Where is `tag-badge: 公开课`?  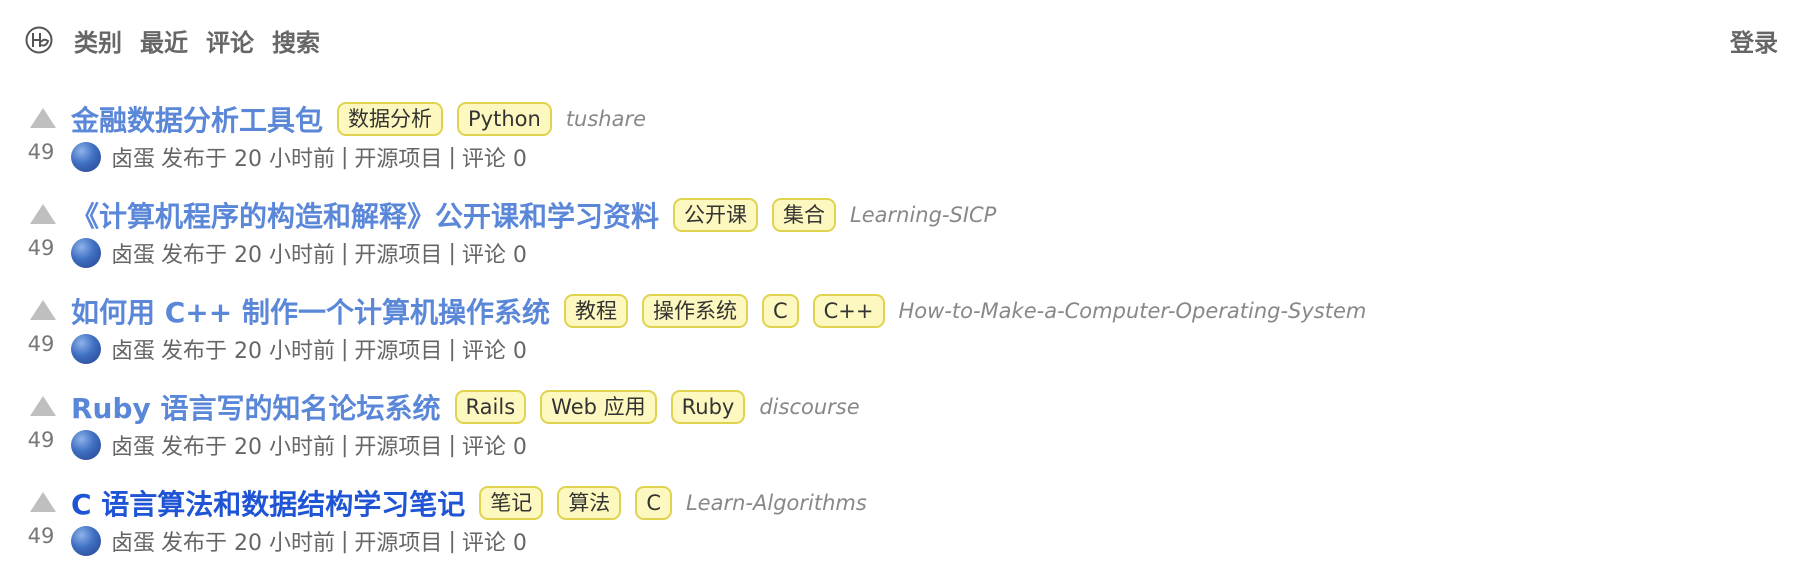 tag-badge: 公开课 is located at coordinates (716, 215).